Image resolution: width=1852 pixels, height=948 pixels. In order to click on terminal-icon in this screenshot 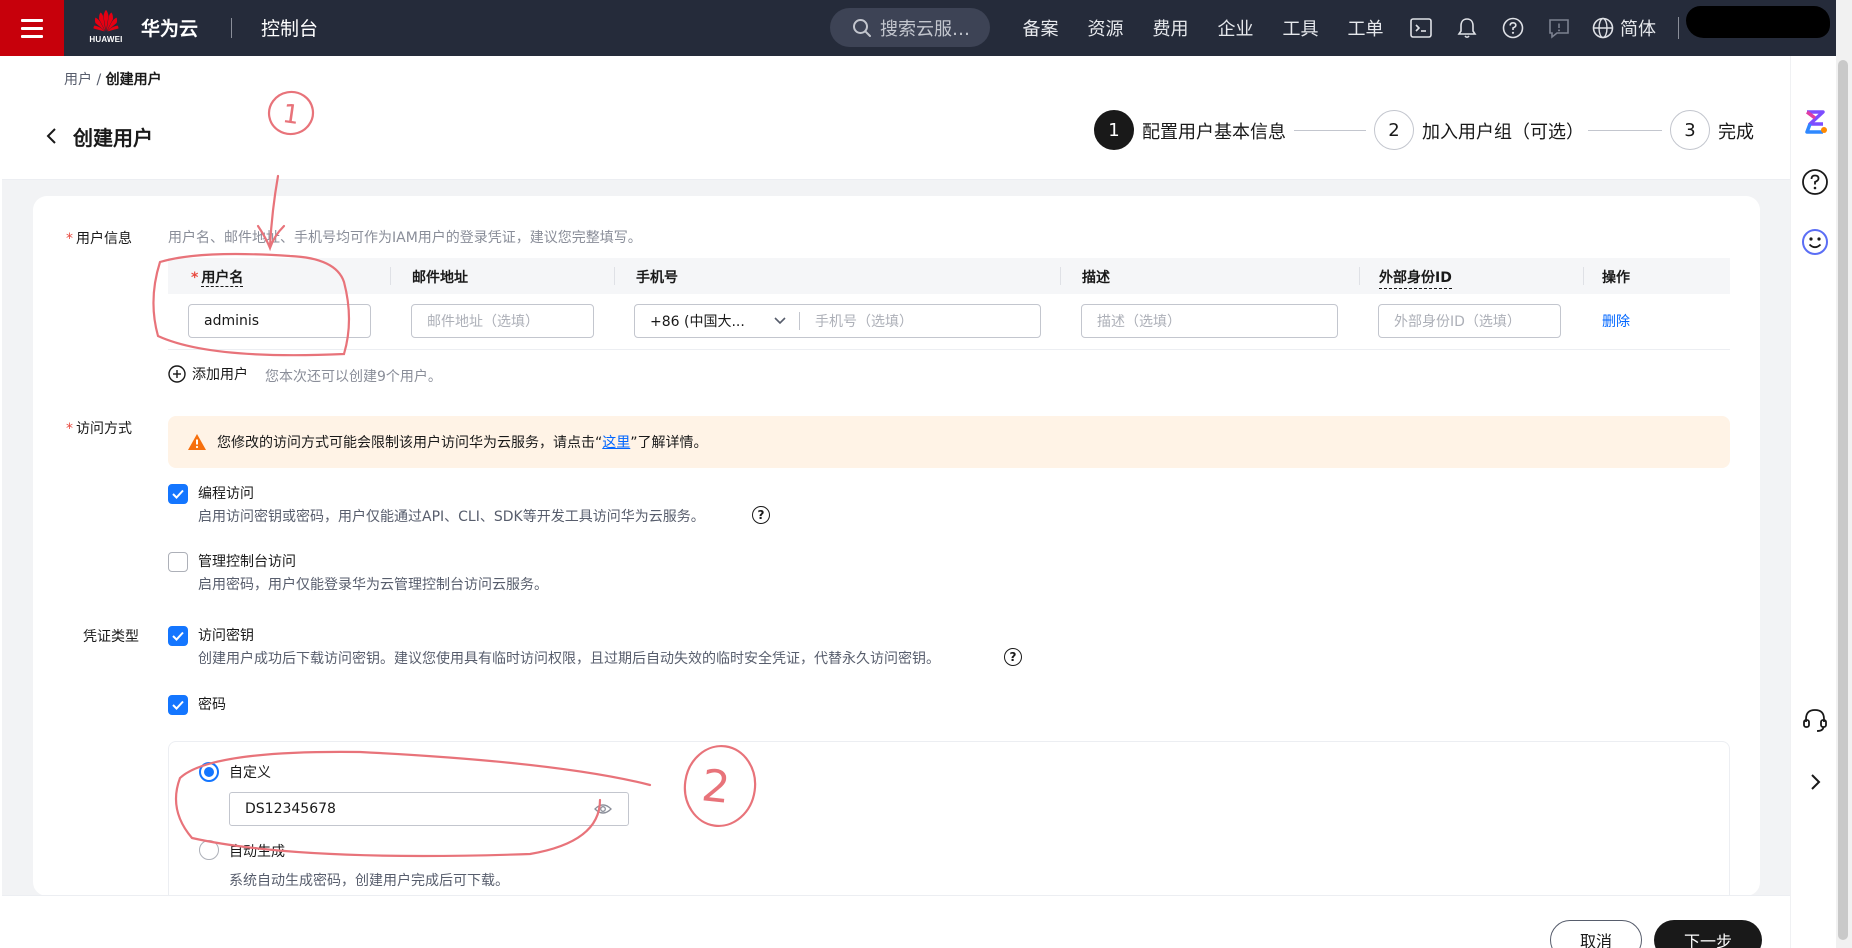, I will do `click(1421, 28)`.